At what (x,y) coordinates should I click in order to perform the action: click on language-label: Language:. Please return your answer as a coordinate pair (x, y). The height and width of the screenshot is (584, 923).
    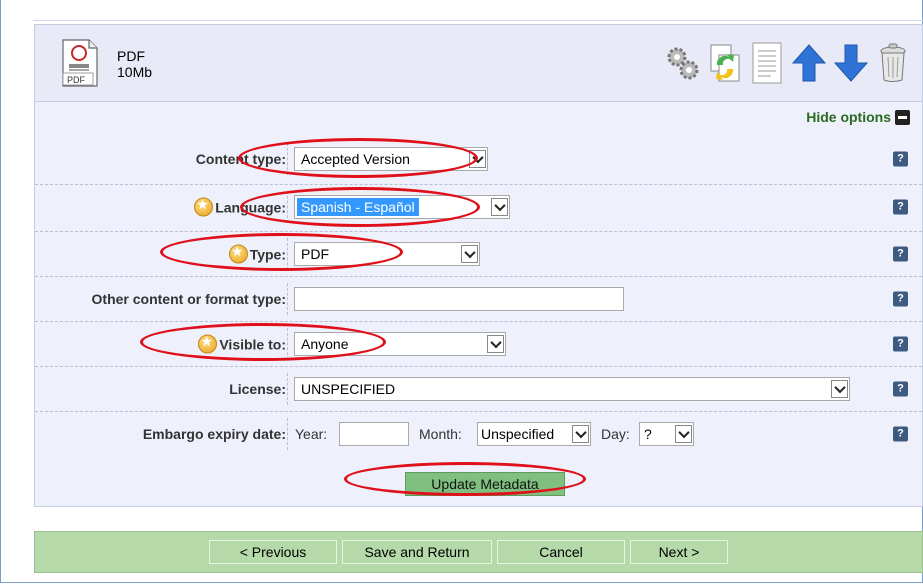
    Looking at the image, I should click on (240, 207).